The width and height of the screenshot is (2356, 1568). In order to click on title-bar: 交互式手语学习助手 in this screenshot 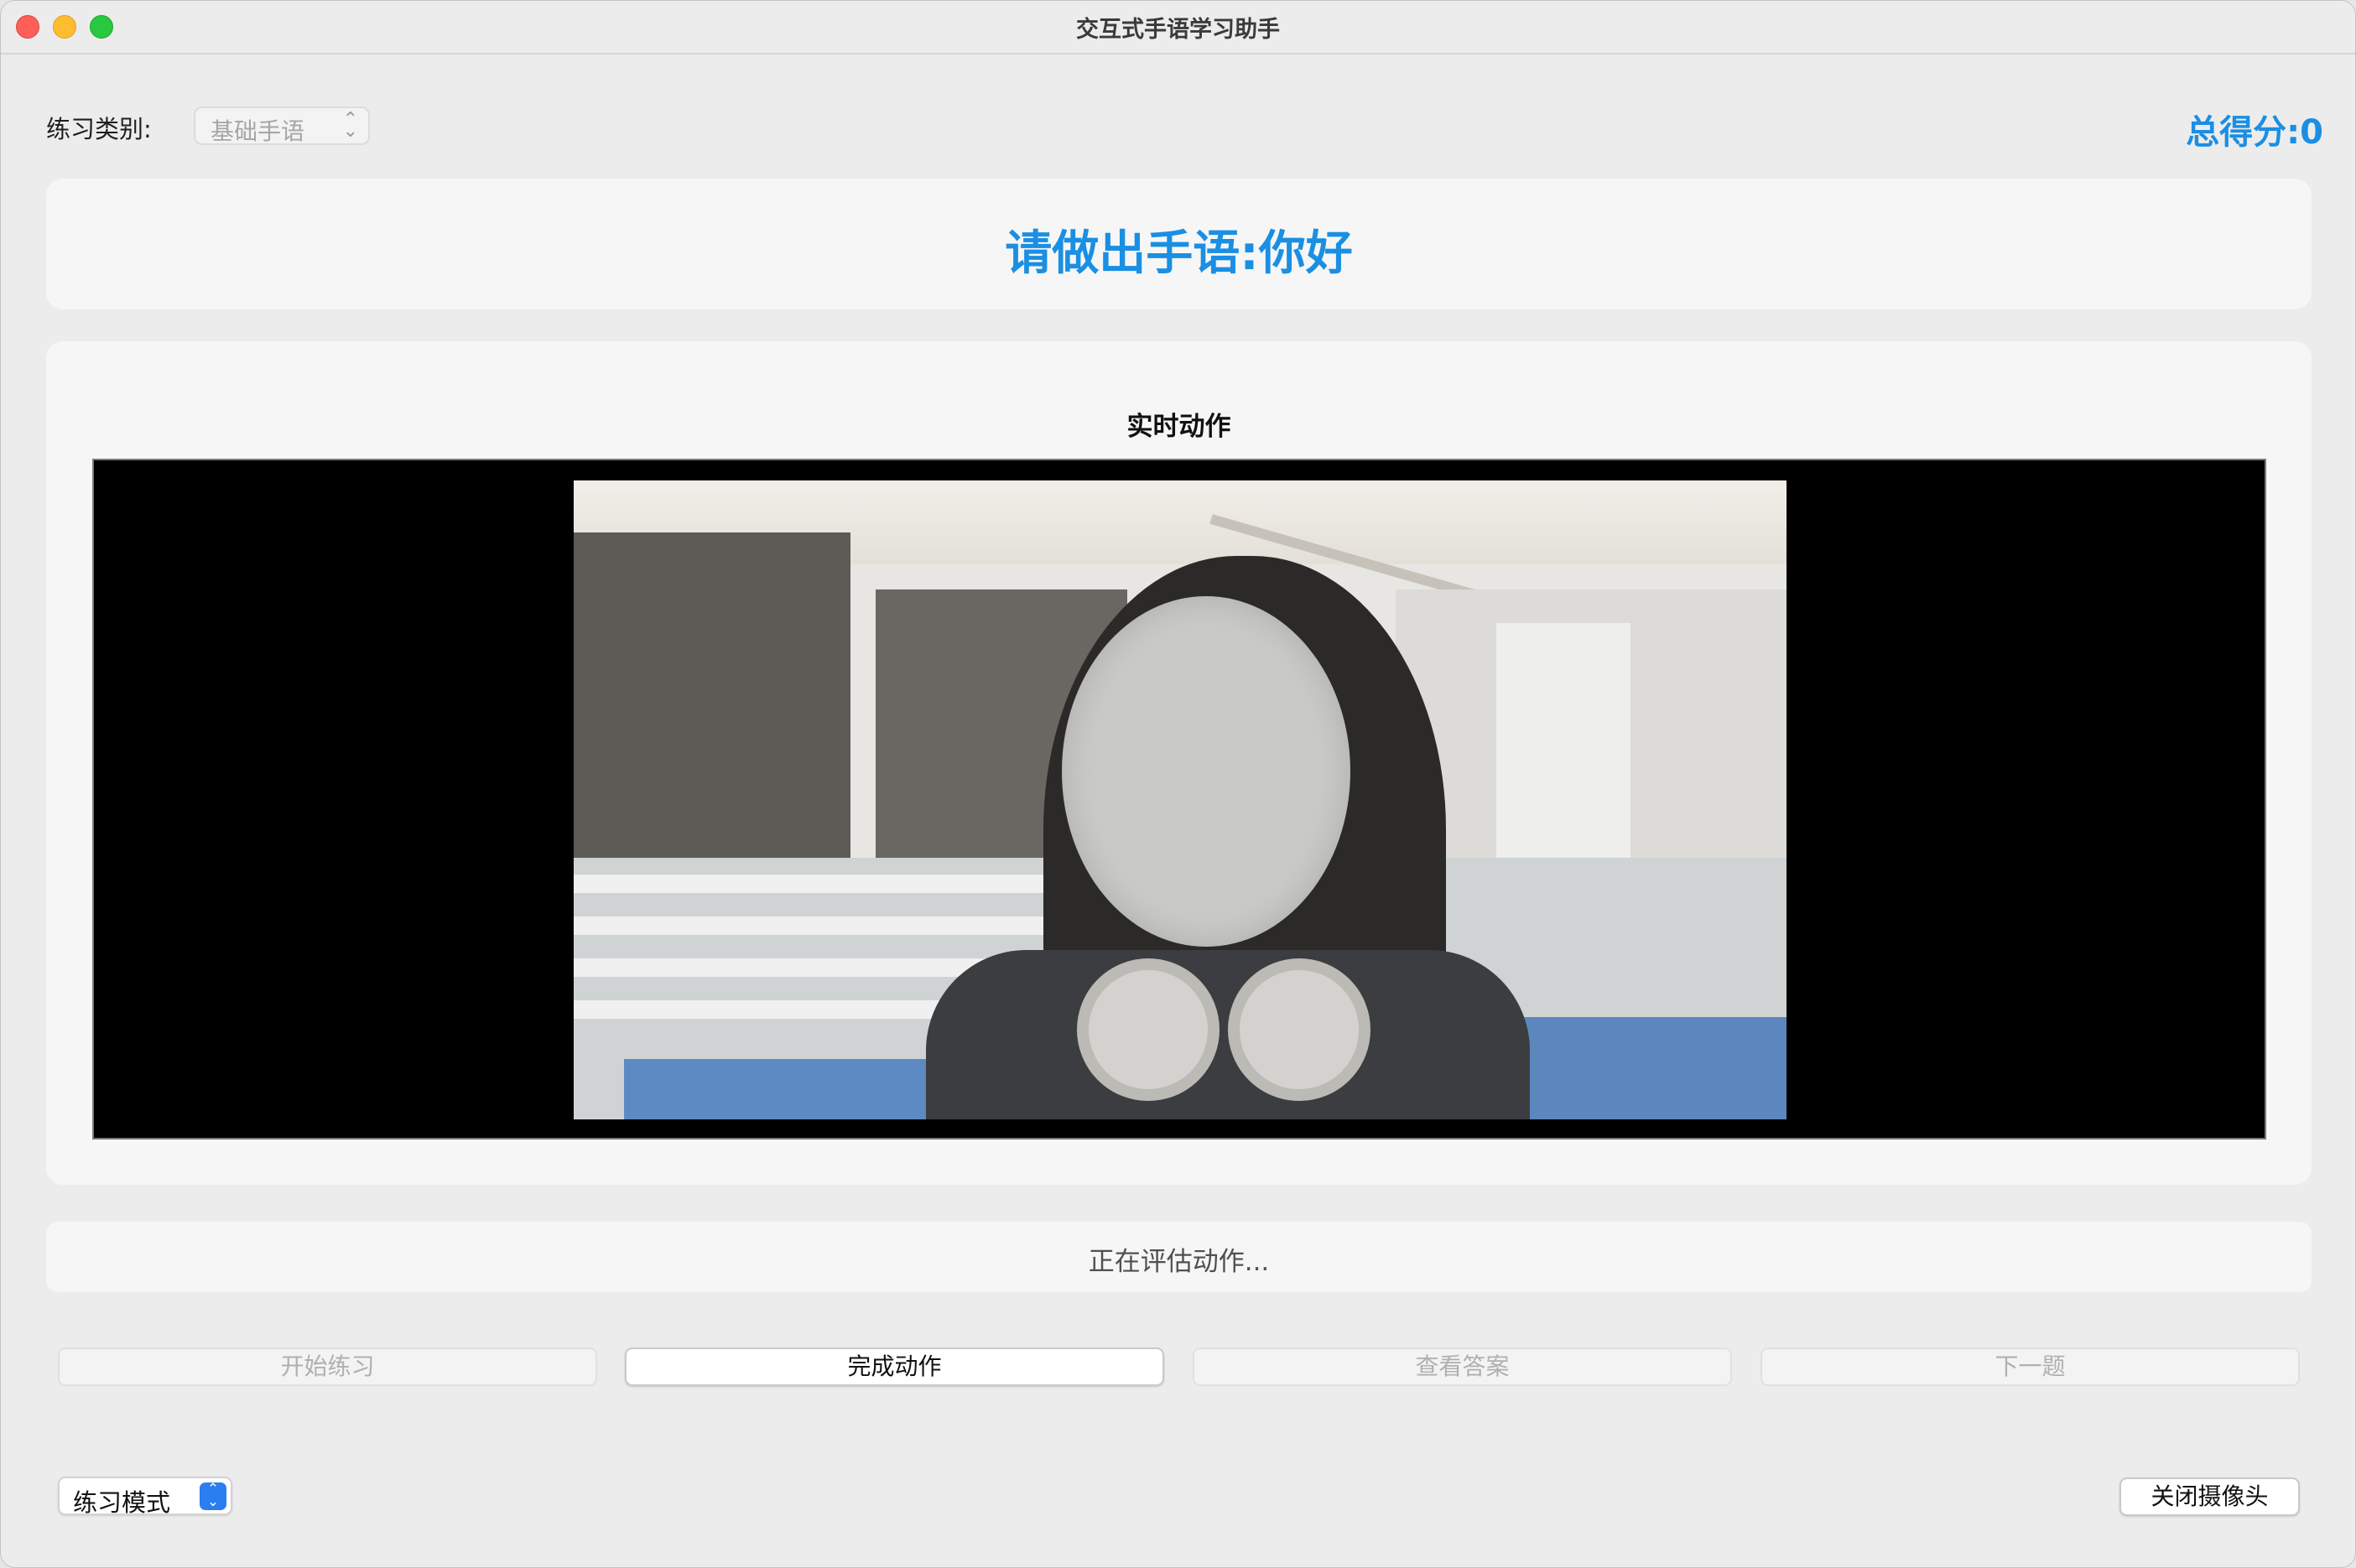, I will do `click(1178, 28)`.